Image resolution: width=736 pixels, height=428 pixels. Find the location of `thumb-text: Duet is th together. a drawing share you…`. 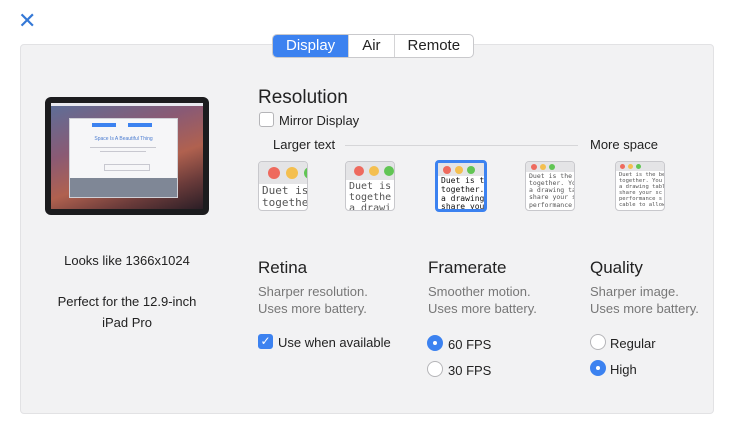

thumb-text: Duet is th together. a drawing share you… is located at coordinates (462, 194).